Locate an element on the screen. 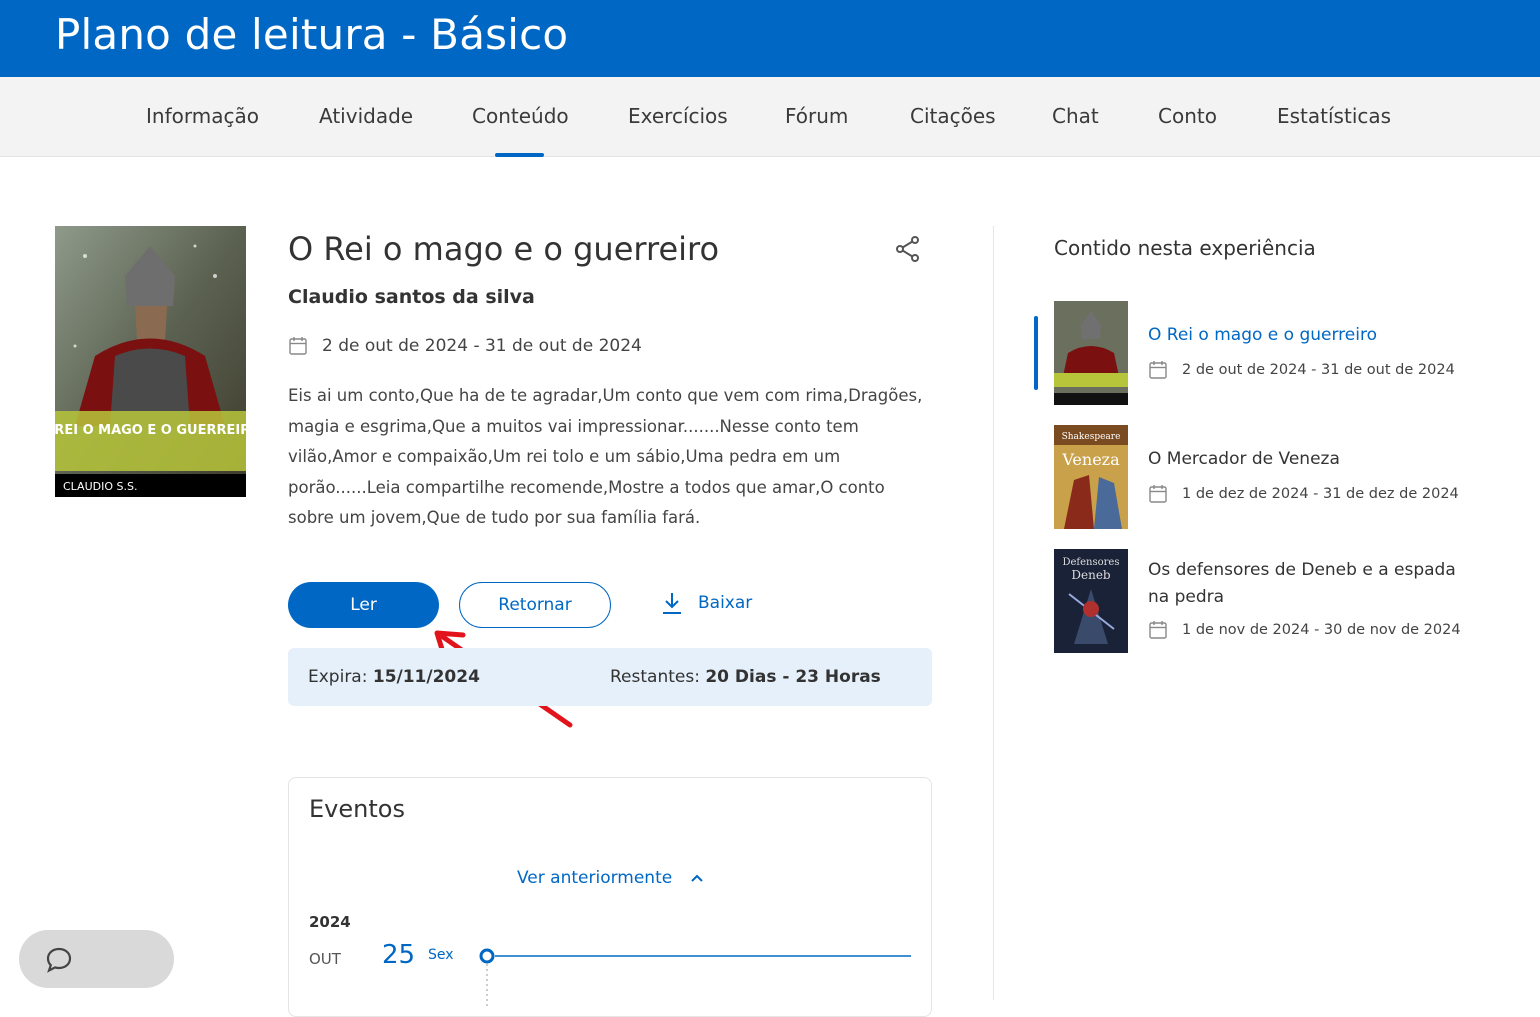  remaining-label: Restantes: is located at coordinates (655, 677).